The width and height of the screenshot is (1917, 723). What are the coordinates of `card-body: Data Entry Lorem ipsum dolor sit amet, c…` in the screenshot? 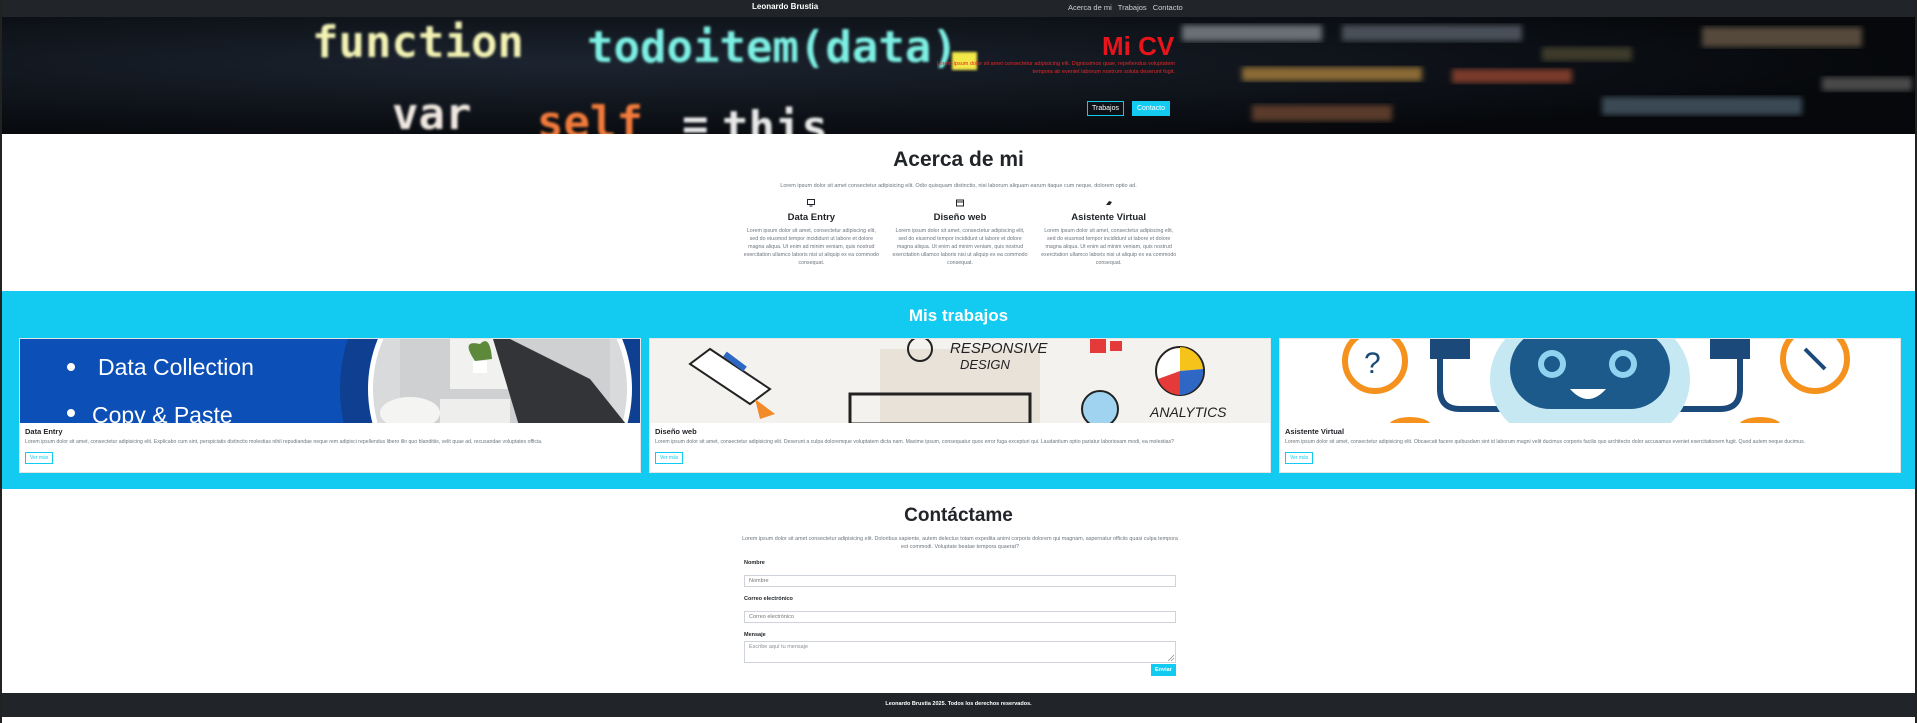 It's located at (327, 445).